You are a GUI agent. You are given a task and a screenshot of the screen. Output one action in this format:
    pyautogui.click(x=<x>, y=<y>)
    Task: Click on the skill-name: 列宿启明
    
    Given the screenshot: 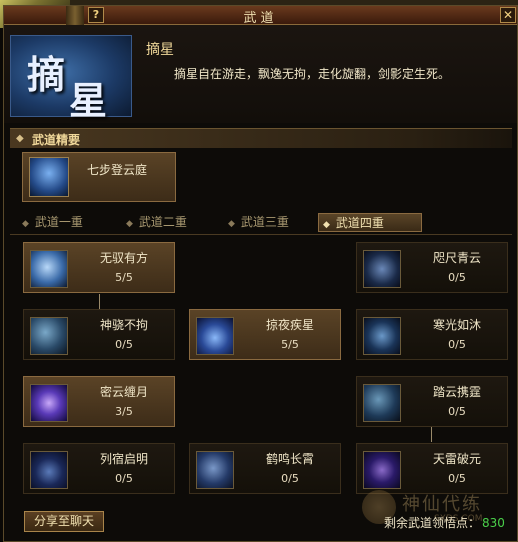 What is the action you would take?
    pyautogui.click(x=123, y=459)
    